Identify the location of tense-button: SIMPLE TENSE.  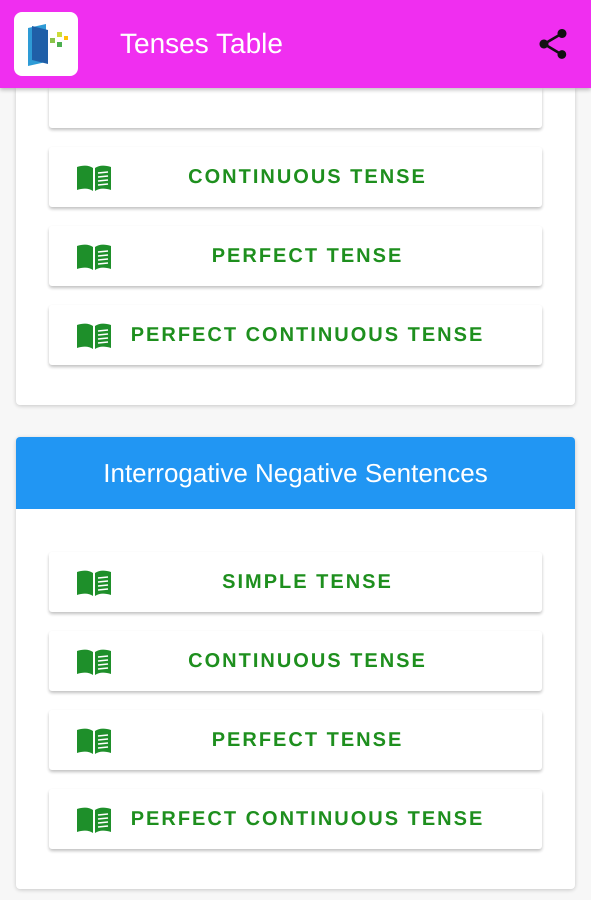
(295, 582).